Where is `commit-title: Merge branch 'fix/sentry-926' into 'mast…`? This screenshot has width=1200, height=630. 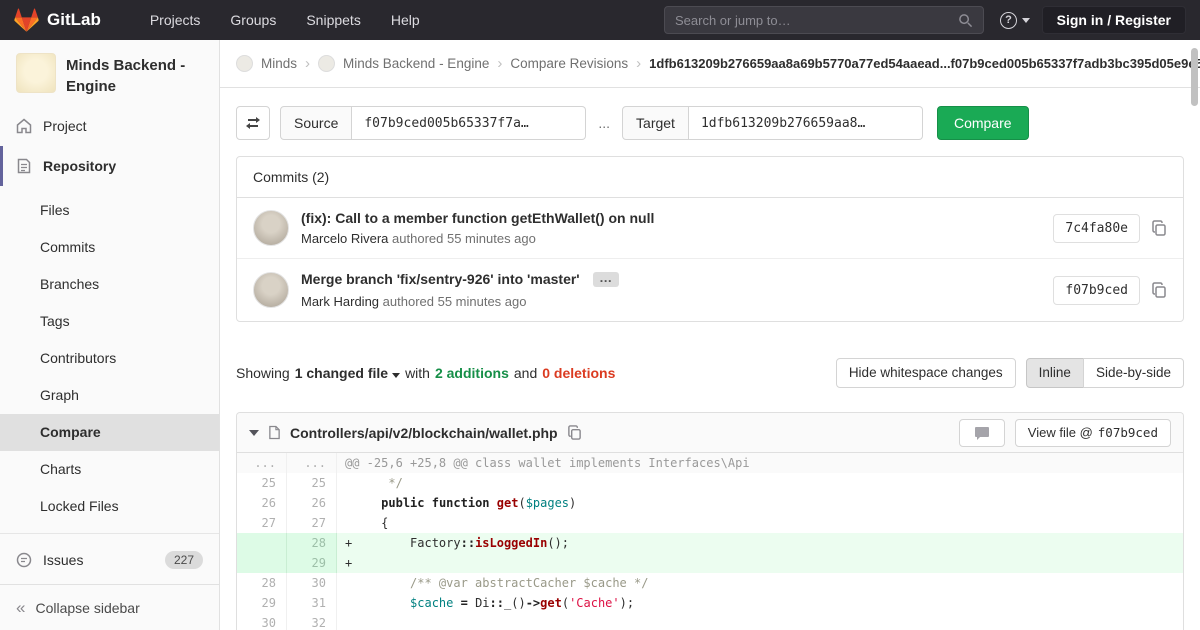
commit-title: Merge branch 'fix/sentry-926' into 'mast… is located at coordinates (440, 279).